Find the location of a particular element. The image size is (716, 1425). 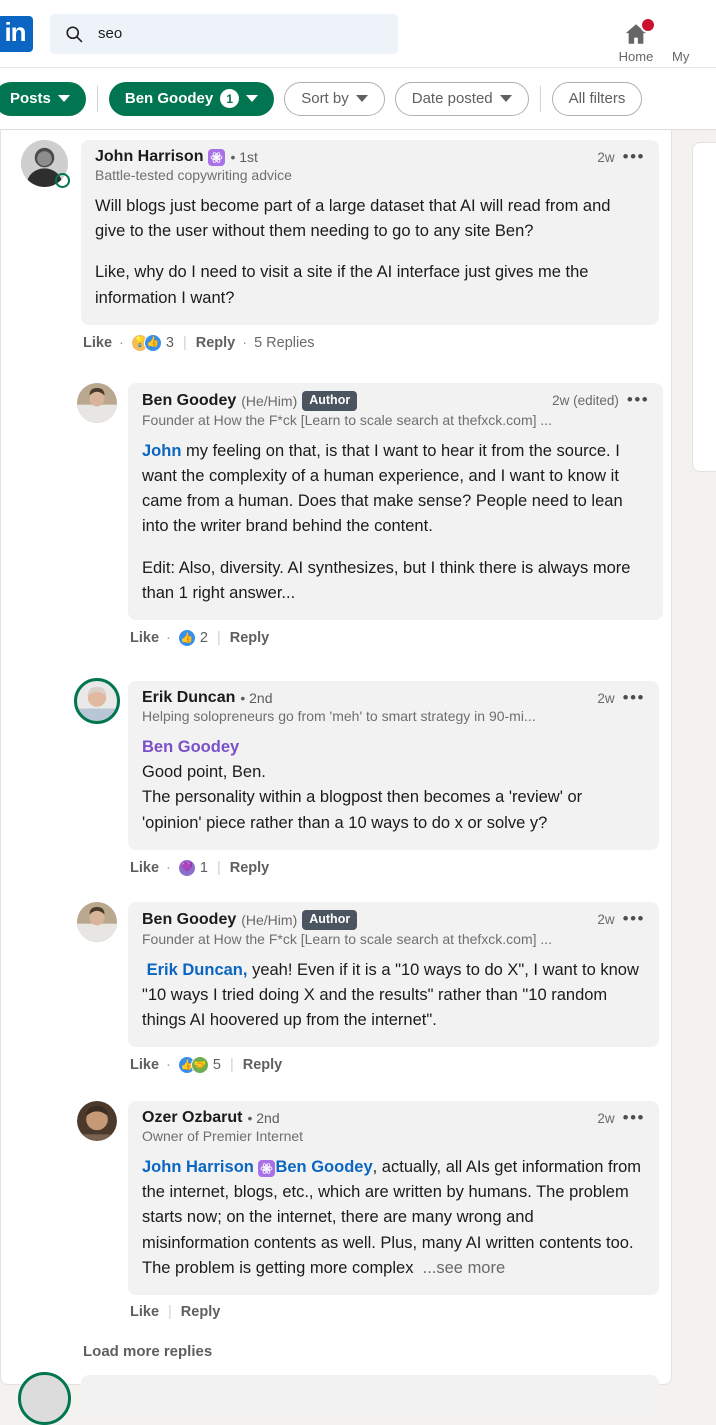

reaction-summary: 👍 2 is located at coordinates (192, 638).